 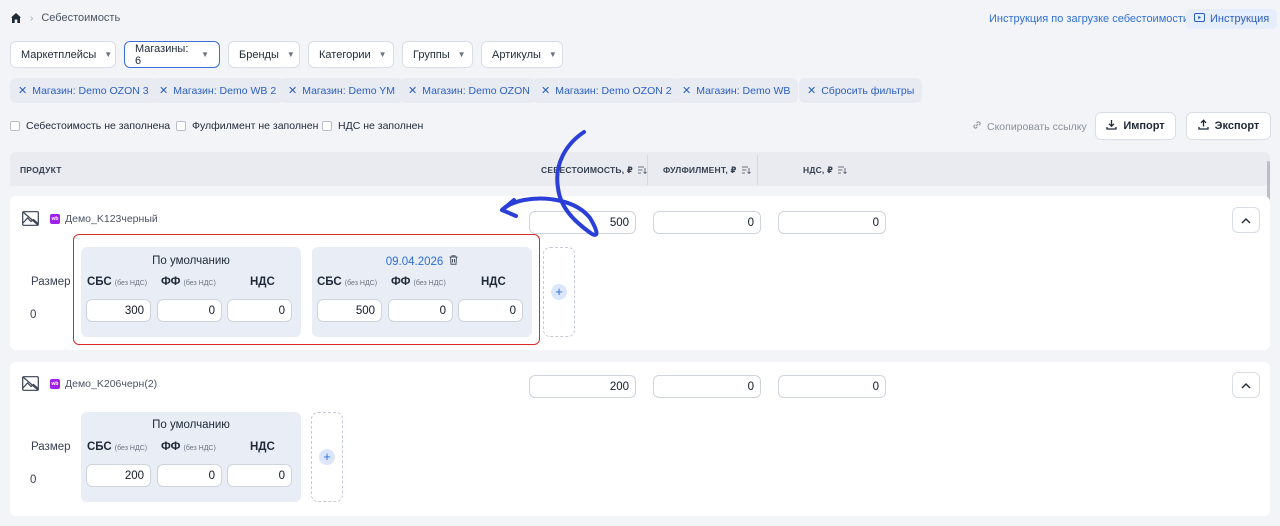 I want to click on copy-link-label: Скопировать ссылку, so click(x=1037, y=126).